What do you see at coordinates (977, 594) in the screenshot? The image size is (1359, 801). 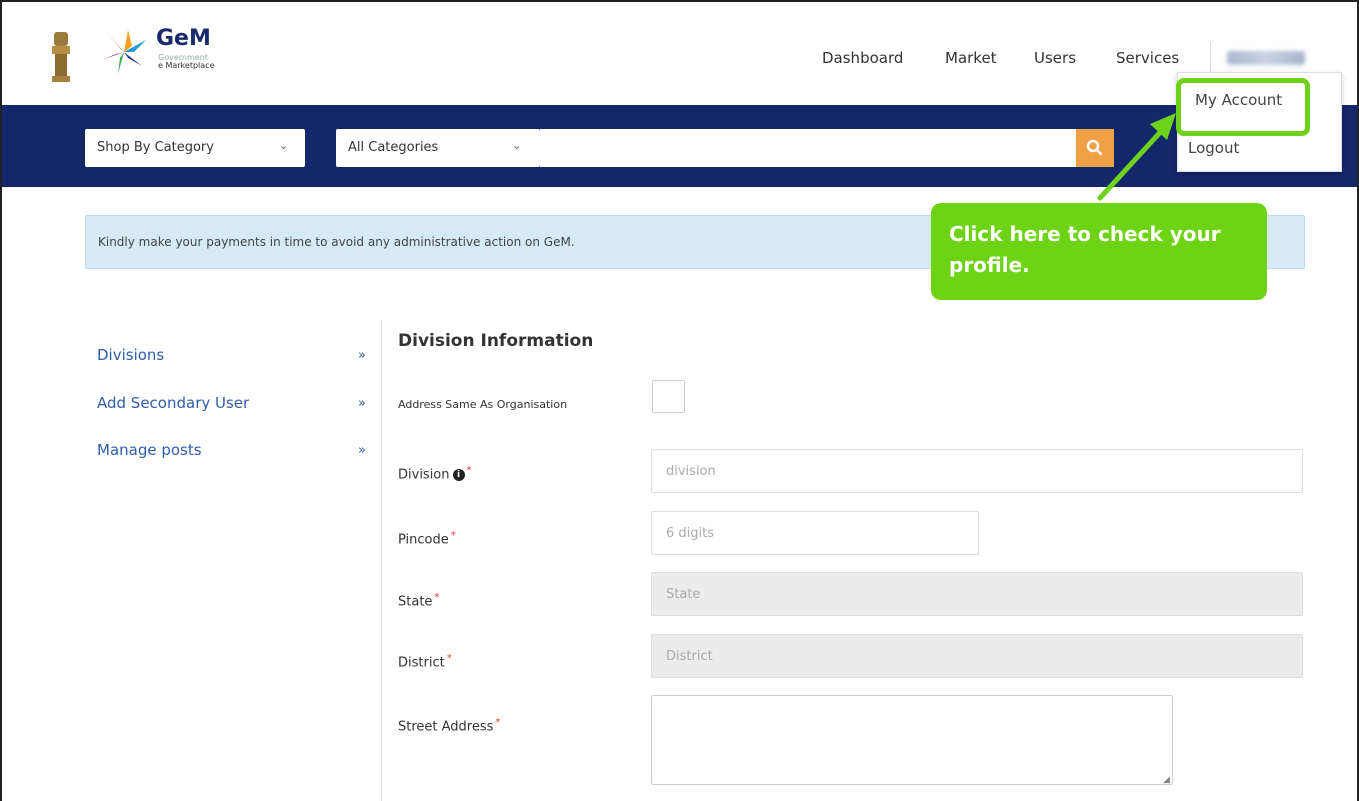 I see `state-input` at bounding box center [977, 594].